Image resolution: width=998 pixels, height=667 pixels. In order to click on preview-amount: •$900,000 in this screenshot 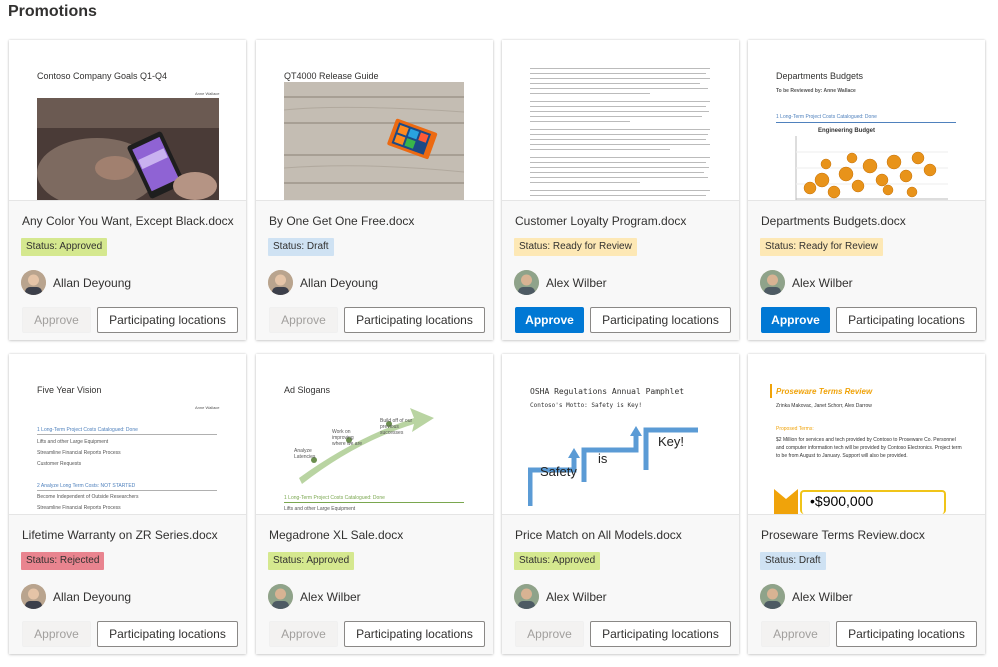, I will do `click(842, 501)`.